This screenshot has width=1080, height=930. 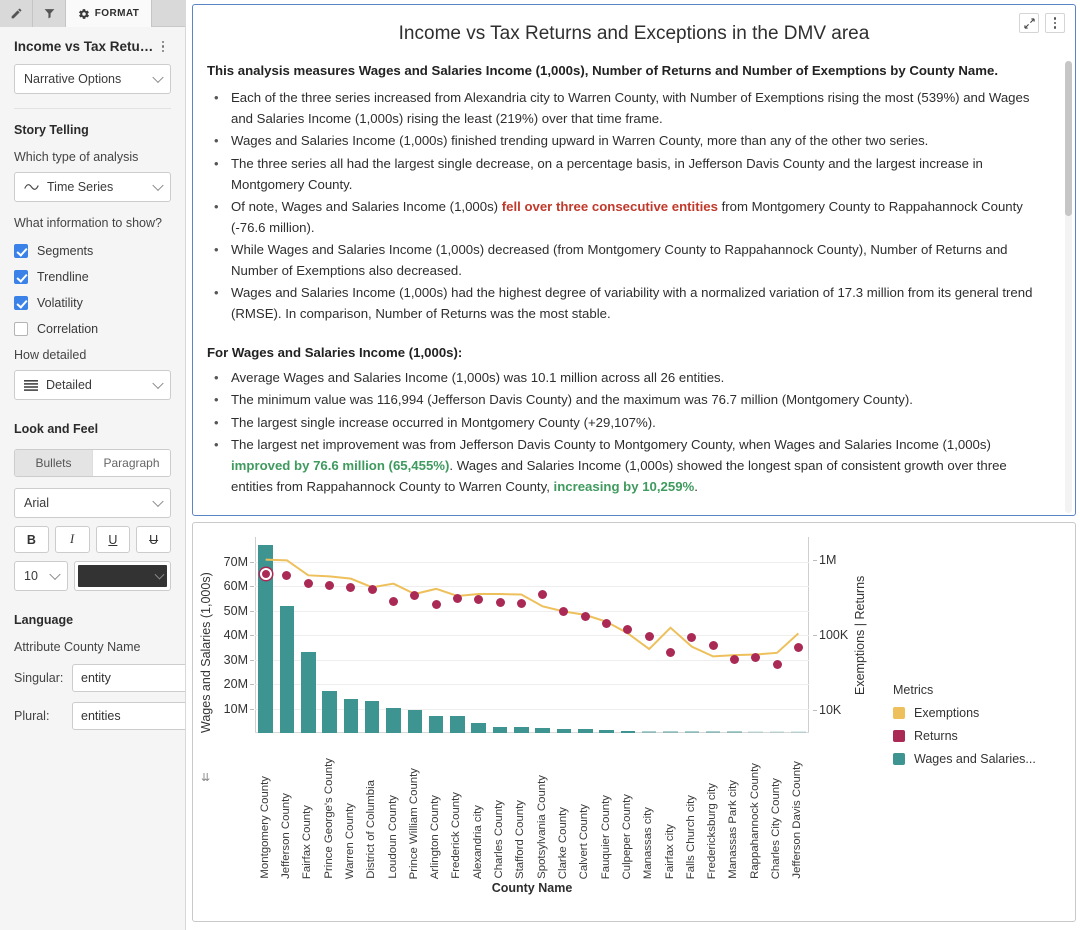 I want to click on legend-item-returns: Returns, so click(x=964, y=736).